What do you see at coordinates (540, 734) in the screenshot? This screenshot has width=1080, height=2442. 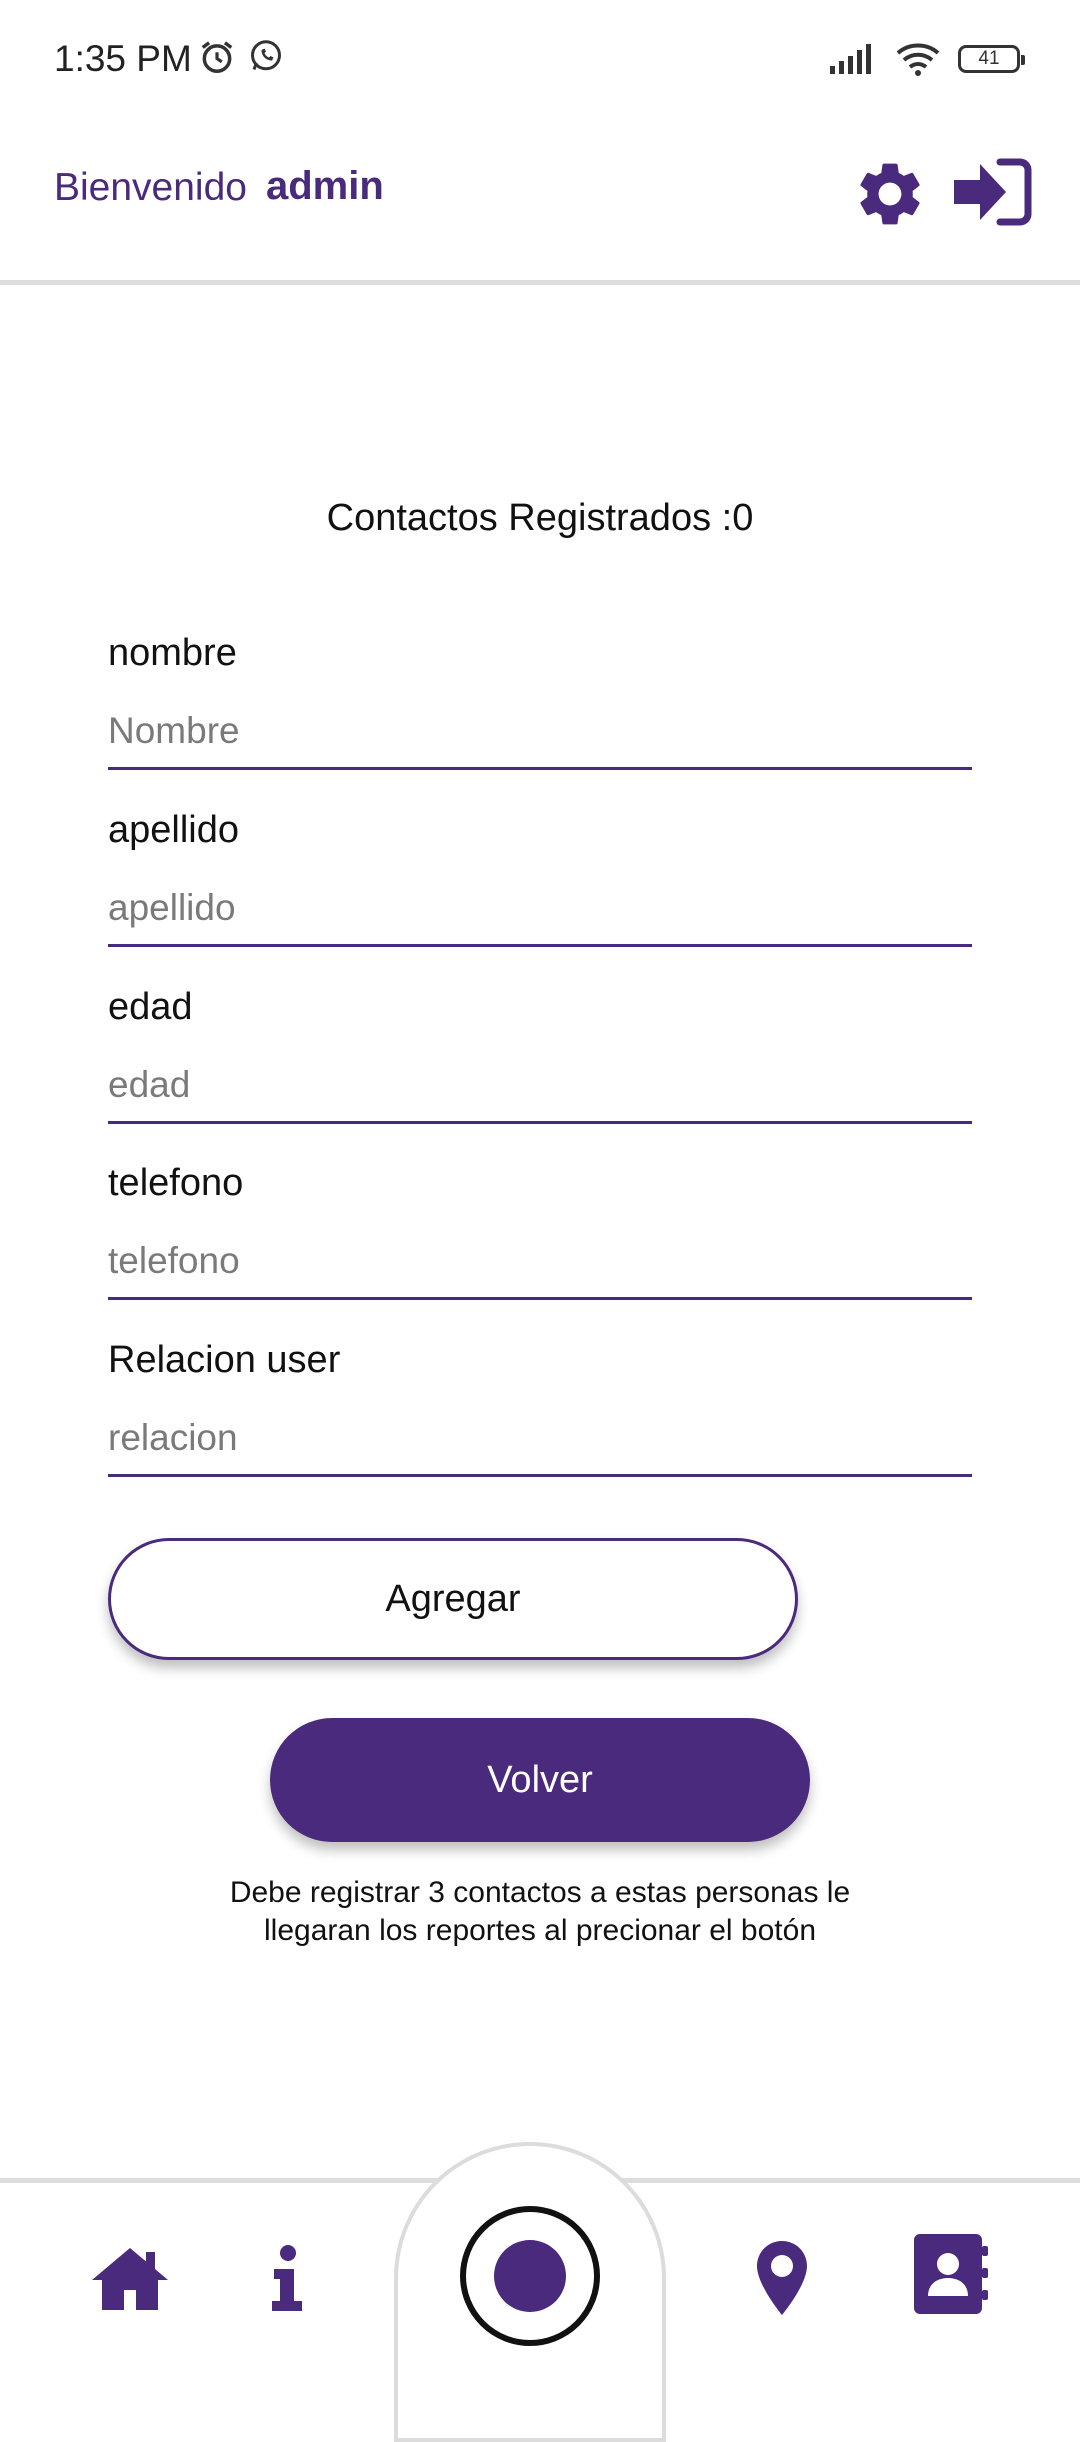 I see `nombre-input` at bounding box center [540, 734].